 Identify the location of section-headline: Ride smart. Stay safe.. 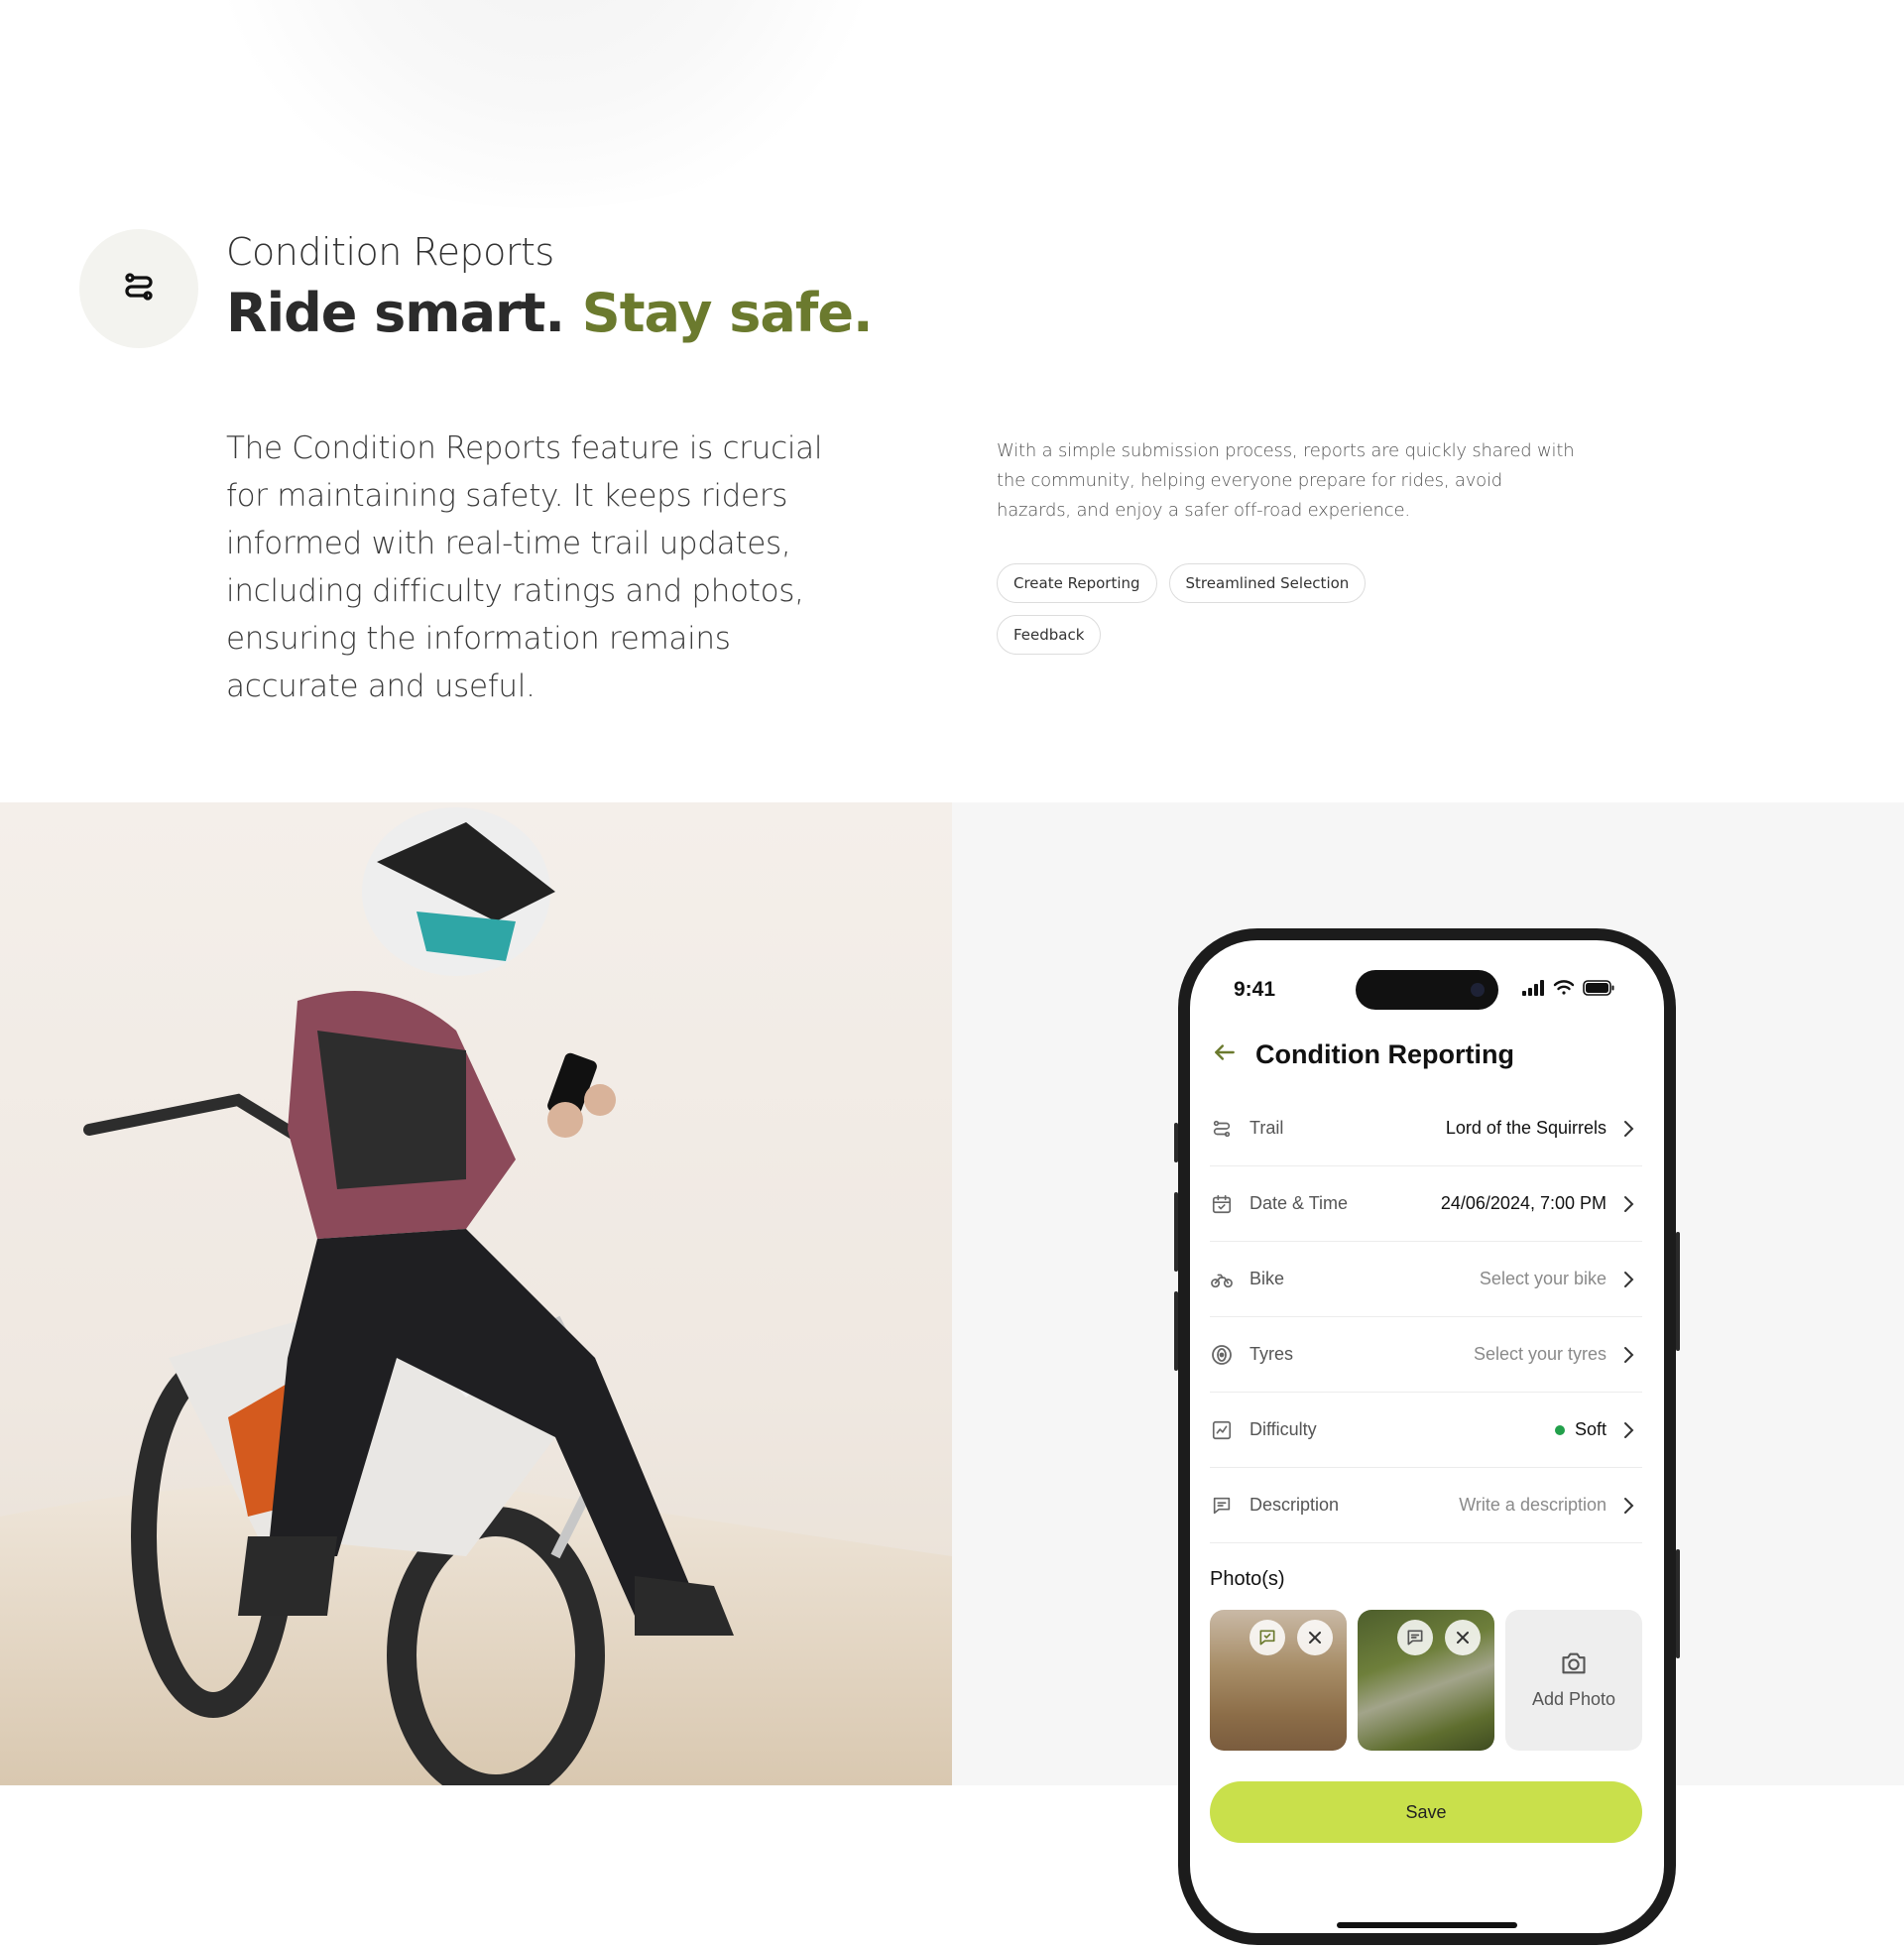
(549, 313).